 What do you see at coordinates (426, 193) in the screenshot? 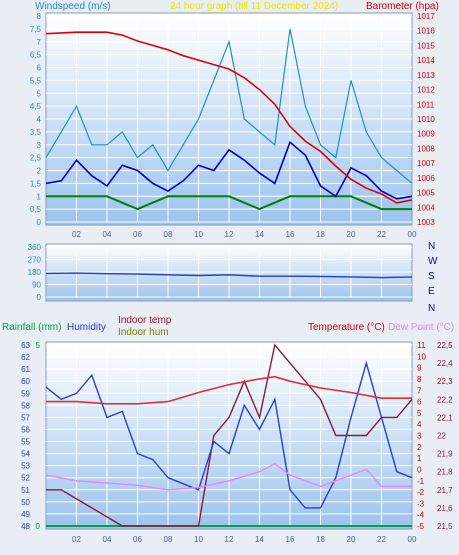
I see `y-tick-label: 1005` at bounding box center [426, 193].